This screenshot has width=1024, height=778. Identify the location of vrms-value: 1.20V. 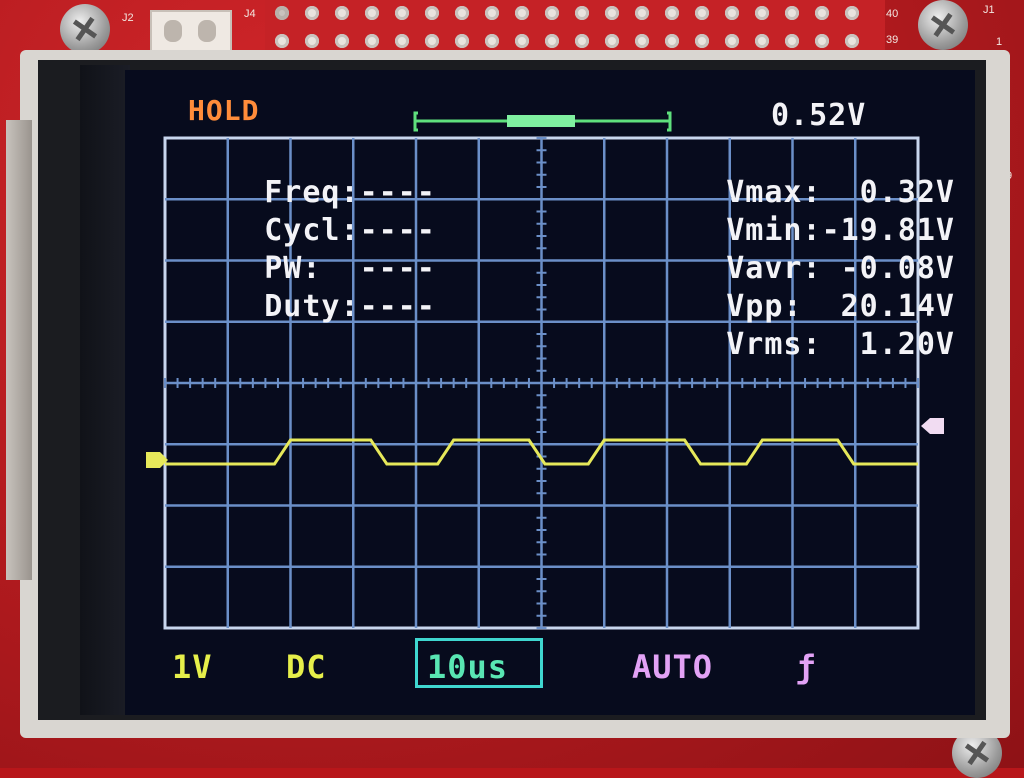
(888, 344).